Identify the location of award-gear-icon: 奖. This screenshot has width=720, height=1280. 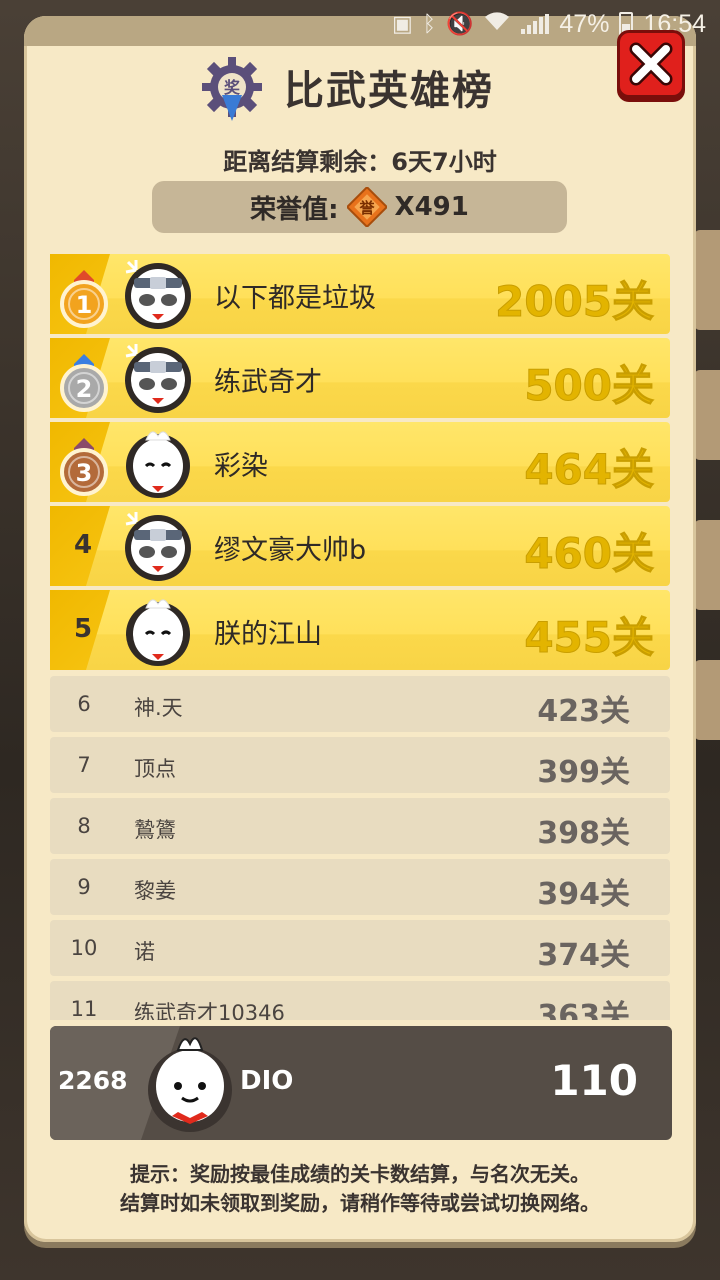
(232, 88).